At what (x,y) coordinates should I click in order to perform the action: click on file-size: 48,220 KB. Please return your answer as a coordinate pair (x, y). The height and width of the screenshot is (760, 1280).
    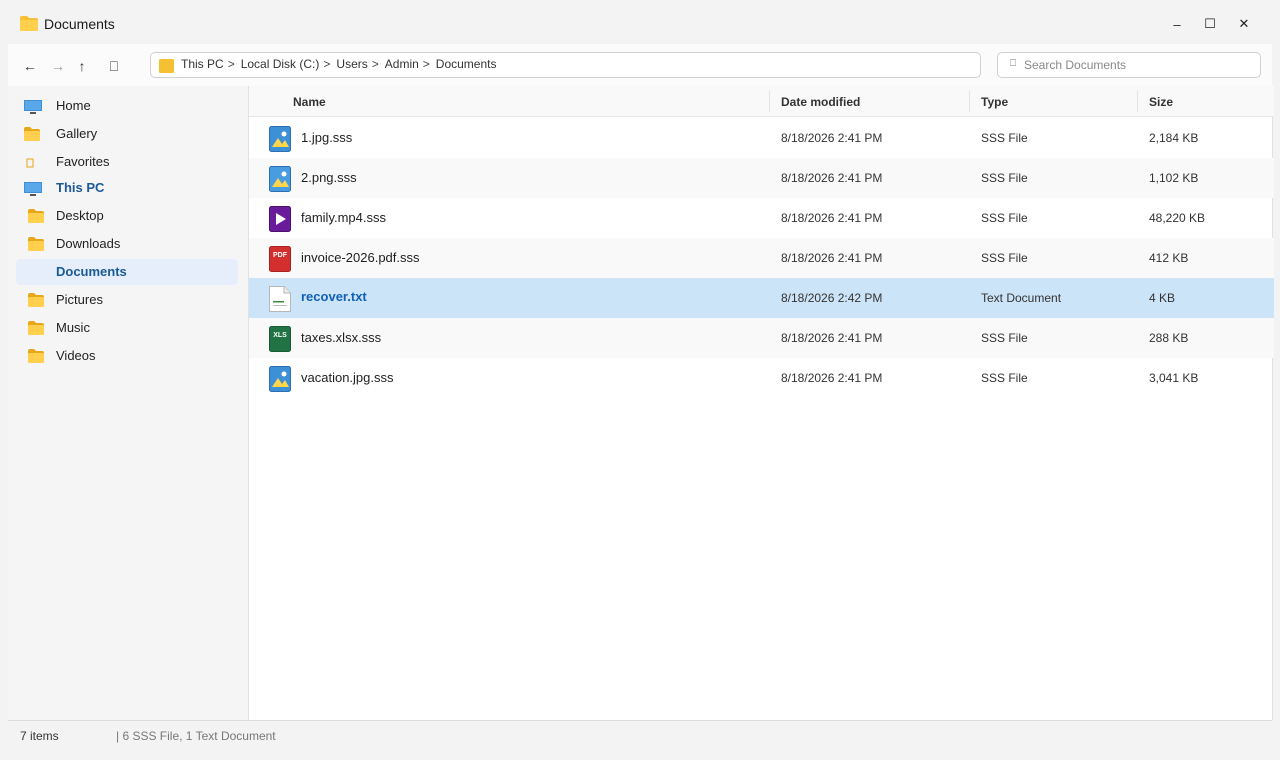
    Looking at the image, I should click on (1177, 218).